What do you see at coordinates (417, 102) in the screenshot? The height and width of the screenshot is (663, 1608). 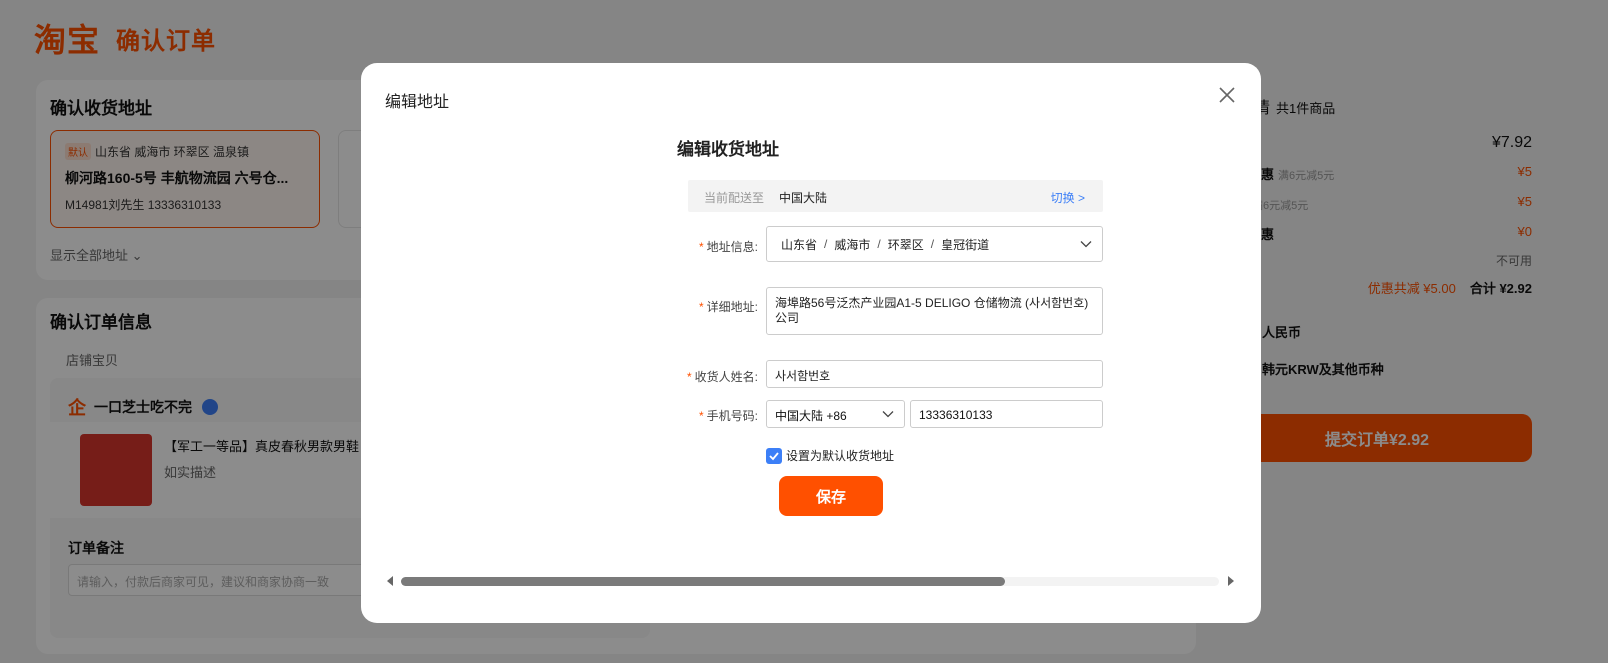 I see `modal-title: 编辑地址` at bounding box center [417, 102].